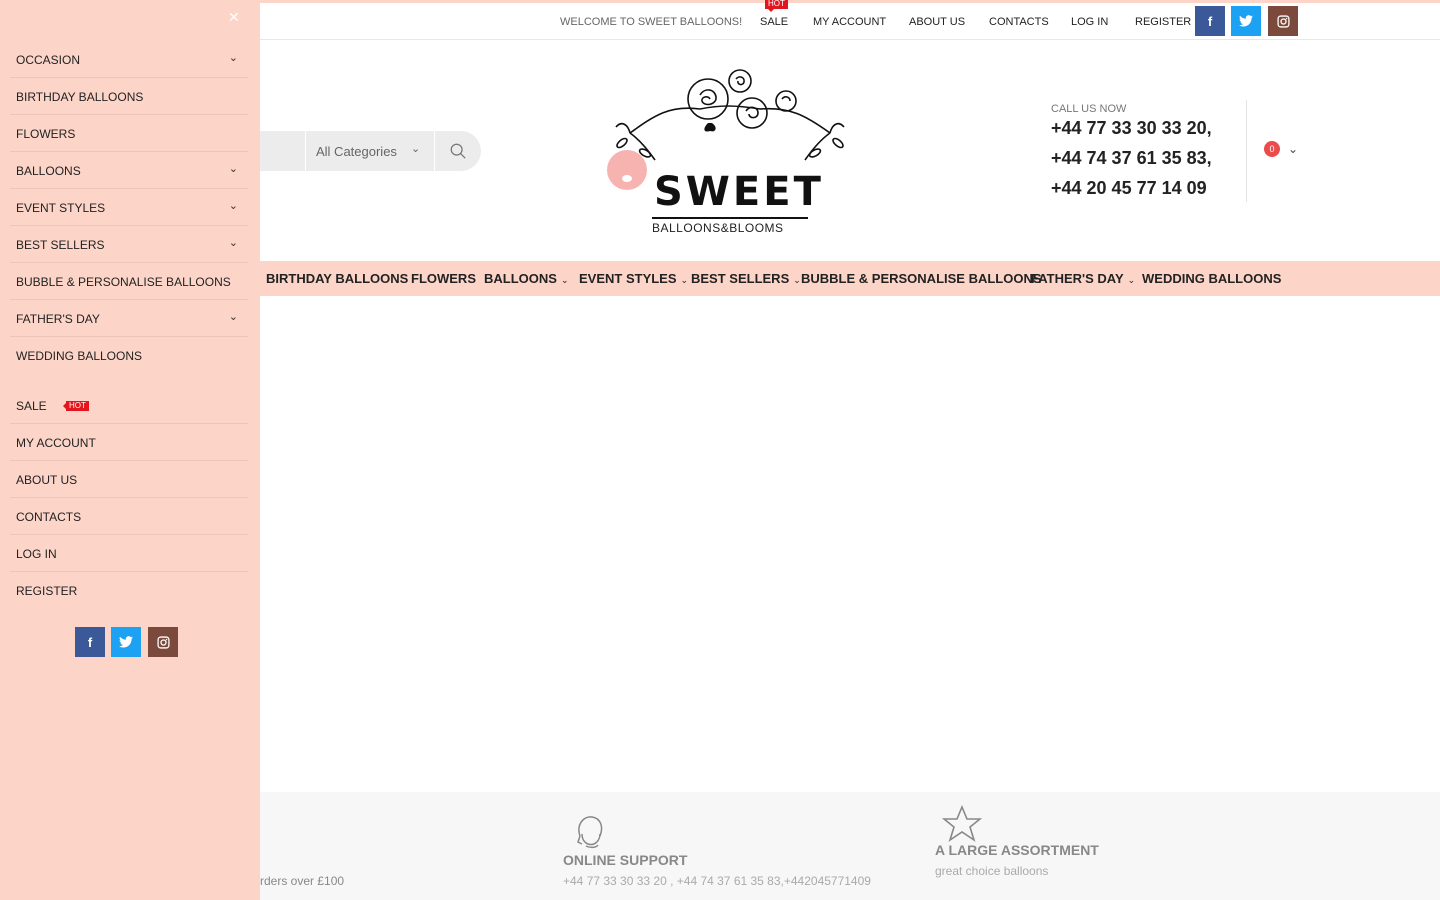 This screenshot has height=900, width=1440. Describe the element at coordinates (1211, 278) in the screenshot. I see `nav-wedding-balloons: WEDDING BALLOONS` at that location.